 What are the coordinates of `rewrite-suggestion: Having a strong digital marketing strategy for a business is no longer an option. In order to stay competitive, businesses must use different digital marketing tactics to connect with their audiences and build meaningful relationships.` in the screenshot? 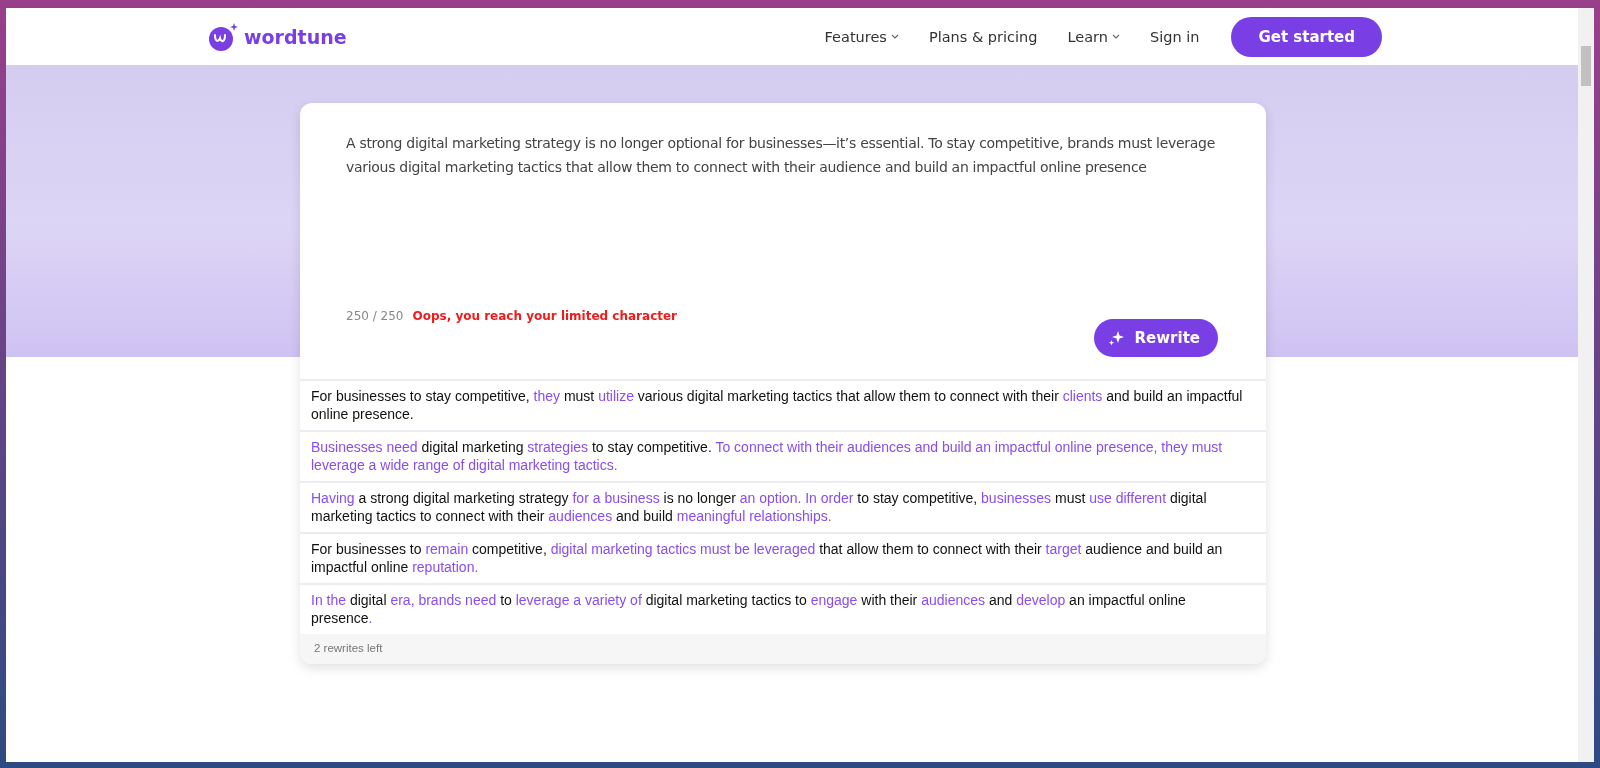 It's located at (783, 506).